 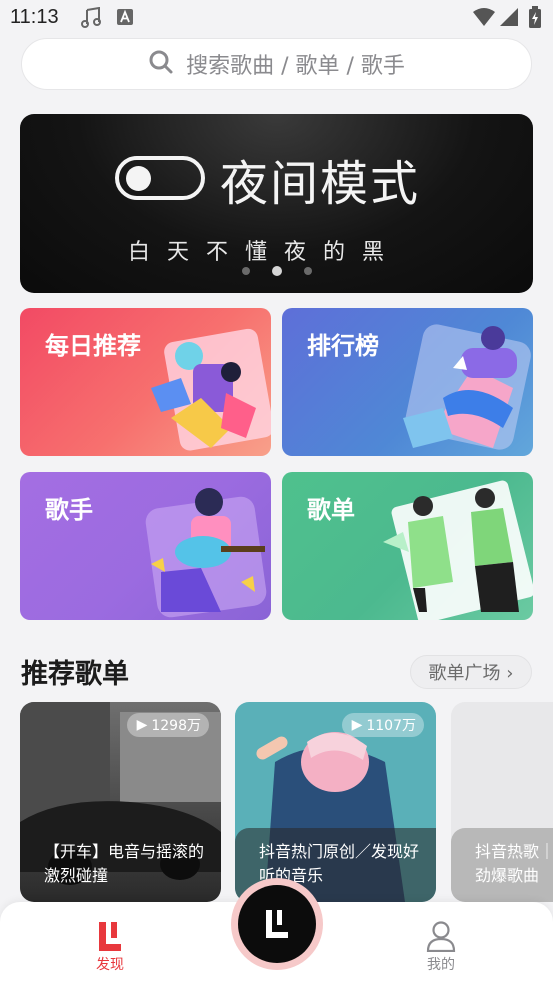 I want to click on player-center-button, so click(x=277, y=924).